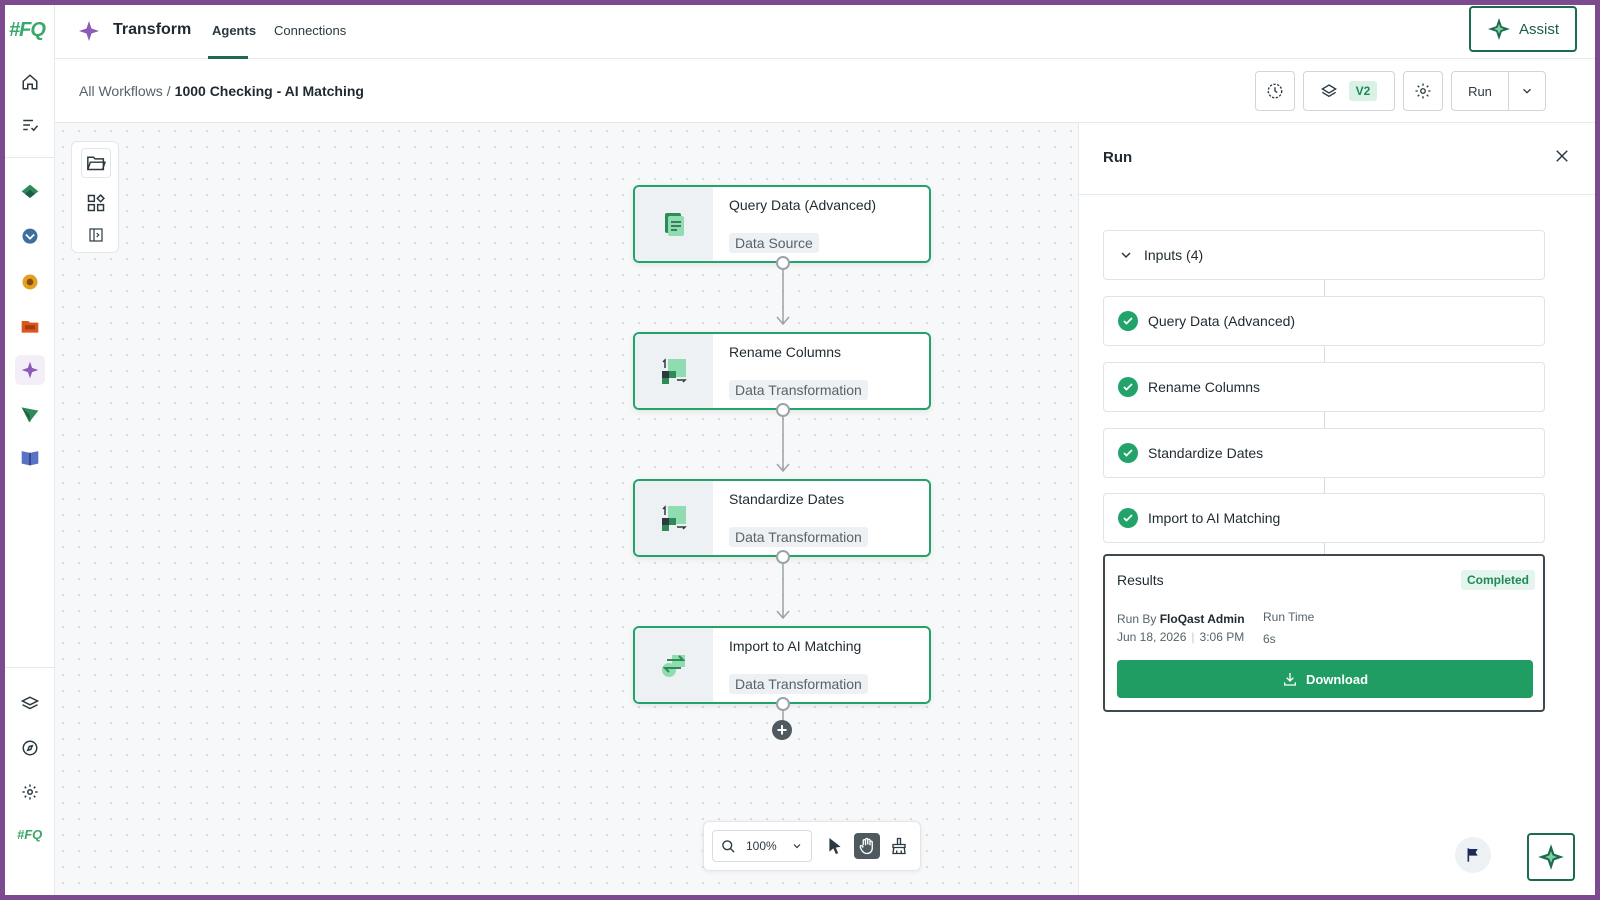  I want to click on run-timestamp: Jun 18, 2026 | 3:06 PM, so click(1181, 637).